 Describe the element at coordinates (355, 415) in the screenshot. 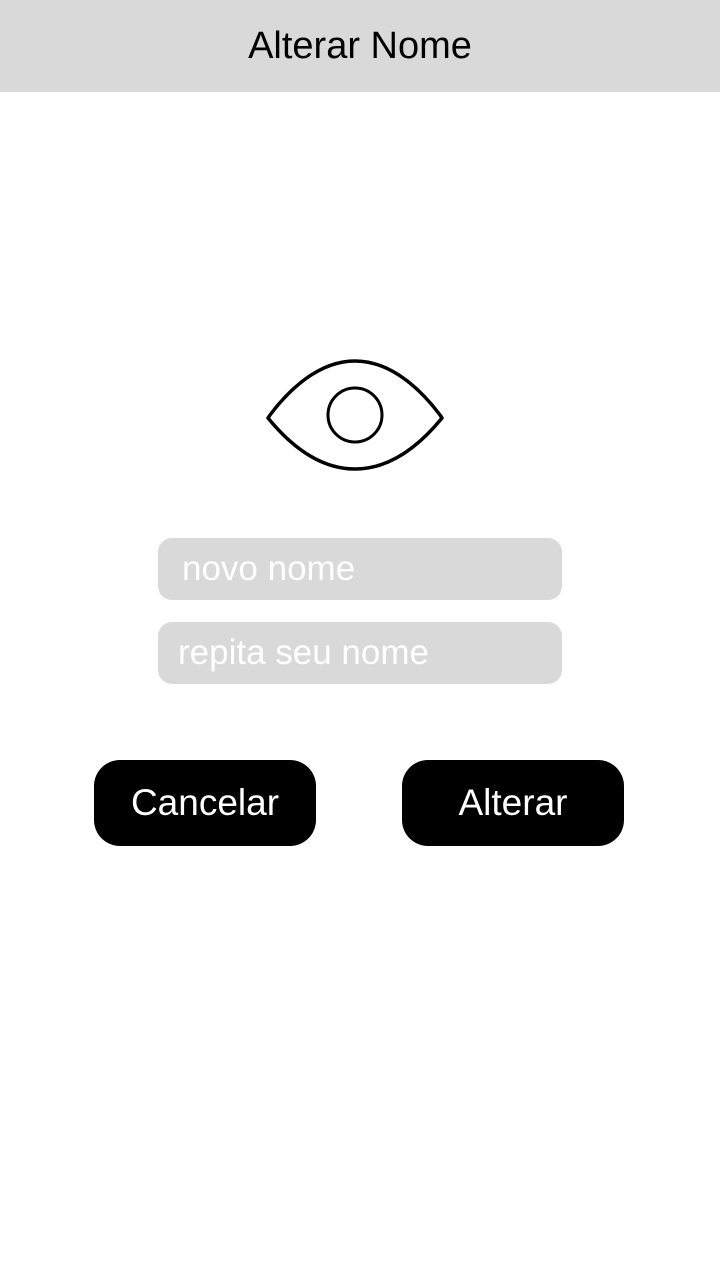

I see `eye-icon` at that location.